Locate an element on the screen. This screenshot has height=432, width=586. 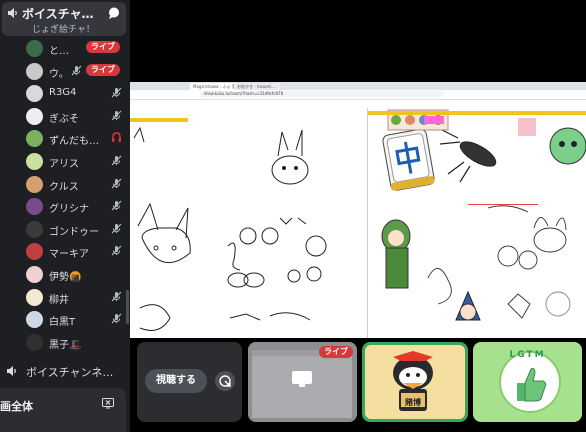
user-tile-avatar: 賭博 is located at coordinates (415, 382).